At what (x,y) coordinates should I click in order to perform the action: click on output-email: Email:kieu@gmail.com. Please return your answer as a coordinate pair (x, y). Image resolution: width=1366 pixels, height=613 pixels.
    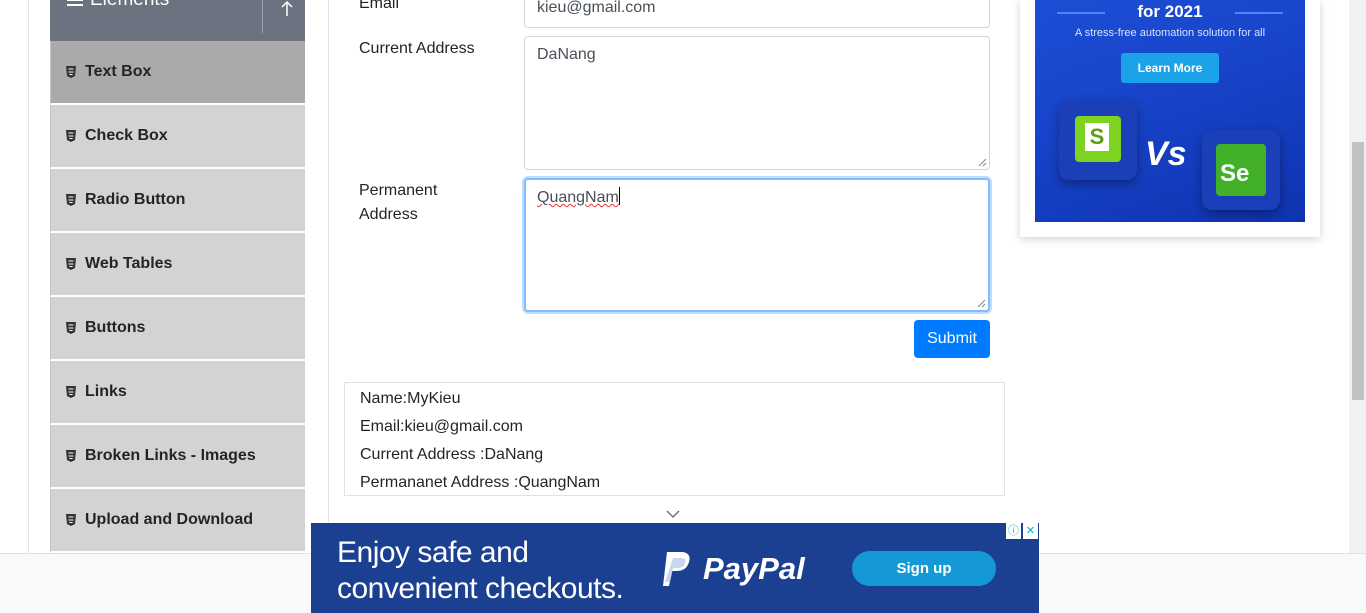
    Looking at the image, I should click on (441, 426).